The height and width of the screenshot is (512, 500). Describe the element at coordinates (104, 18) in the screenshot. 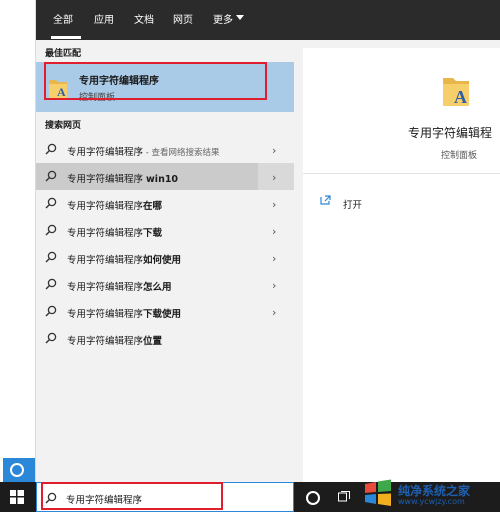

I see `tab-apps: 应用` at that location.